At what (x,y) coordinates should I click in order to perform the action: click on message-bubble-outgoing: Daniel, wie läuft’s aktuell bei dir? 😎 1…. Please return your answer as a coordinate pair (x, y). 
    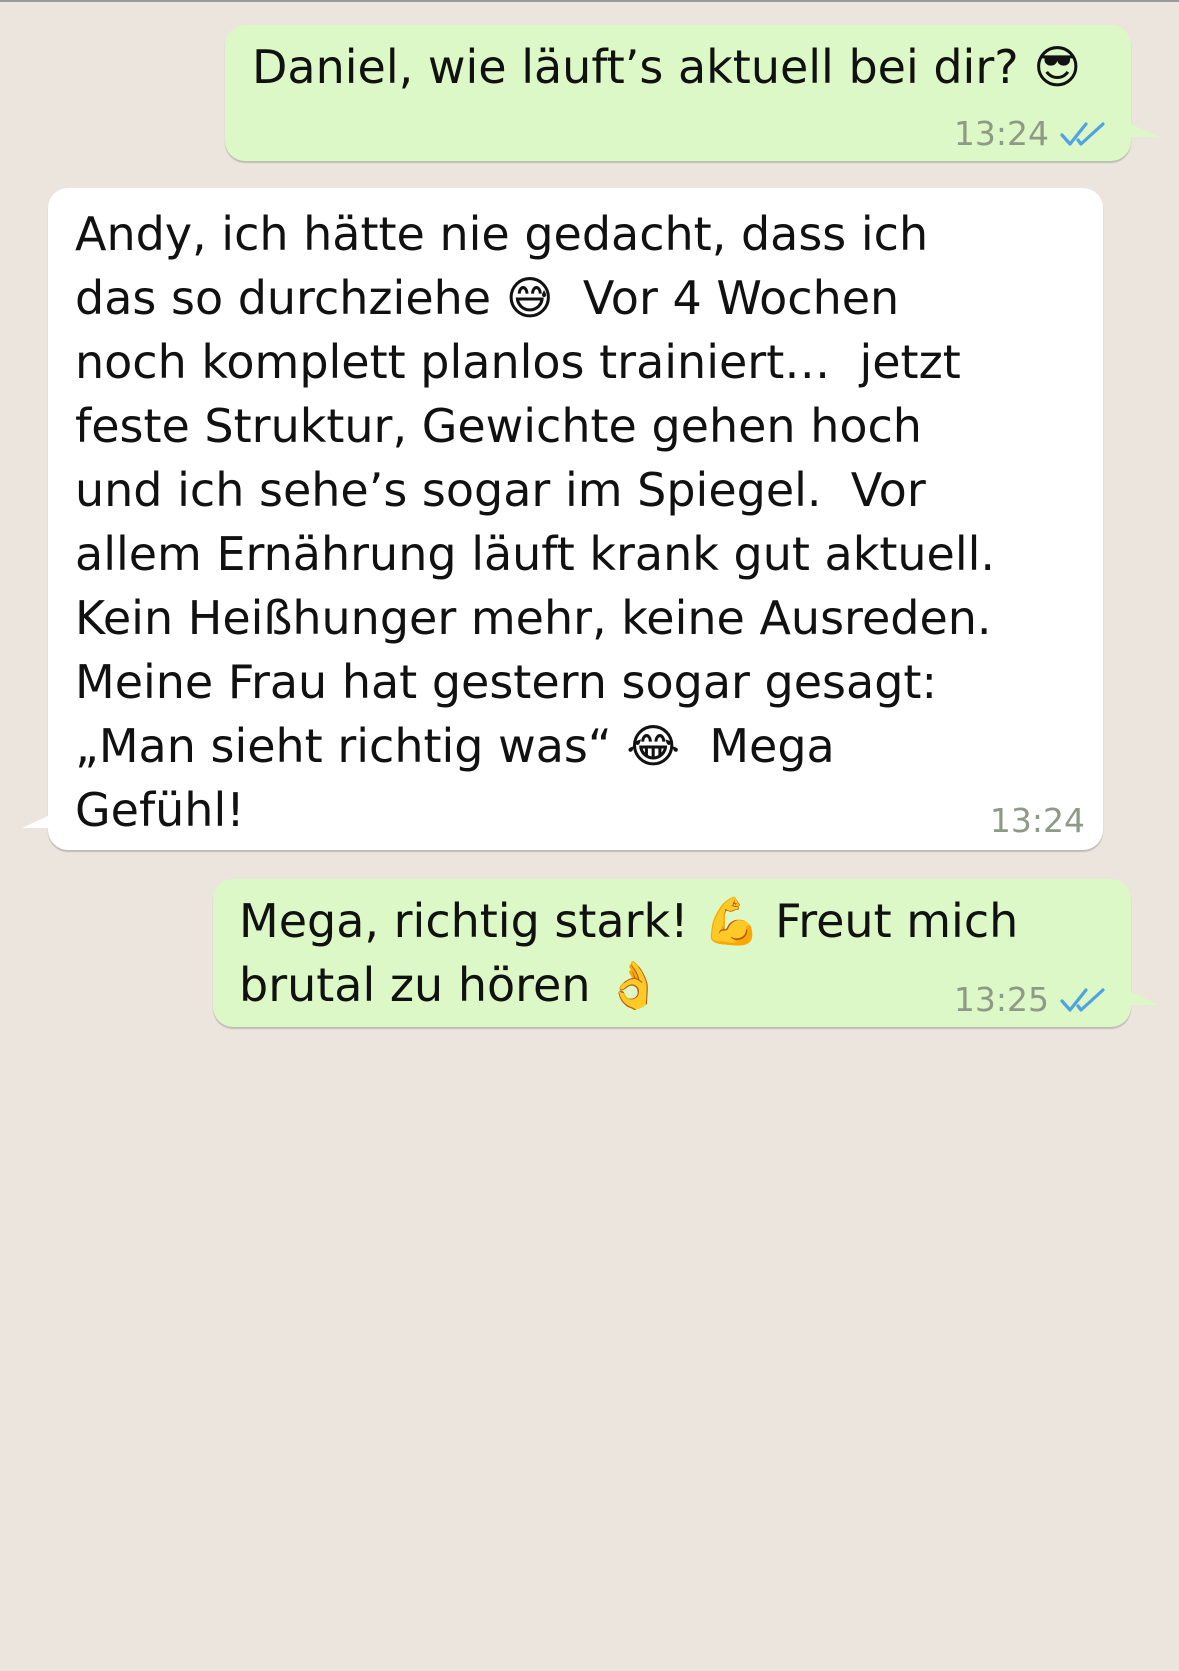
    Looking at the image, I should click on (692, 93).